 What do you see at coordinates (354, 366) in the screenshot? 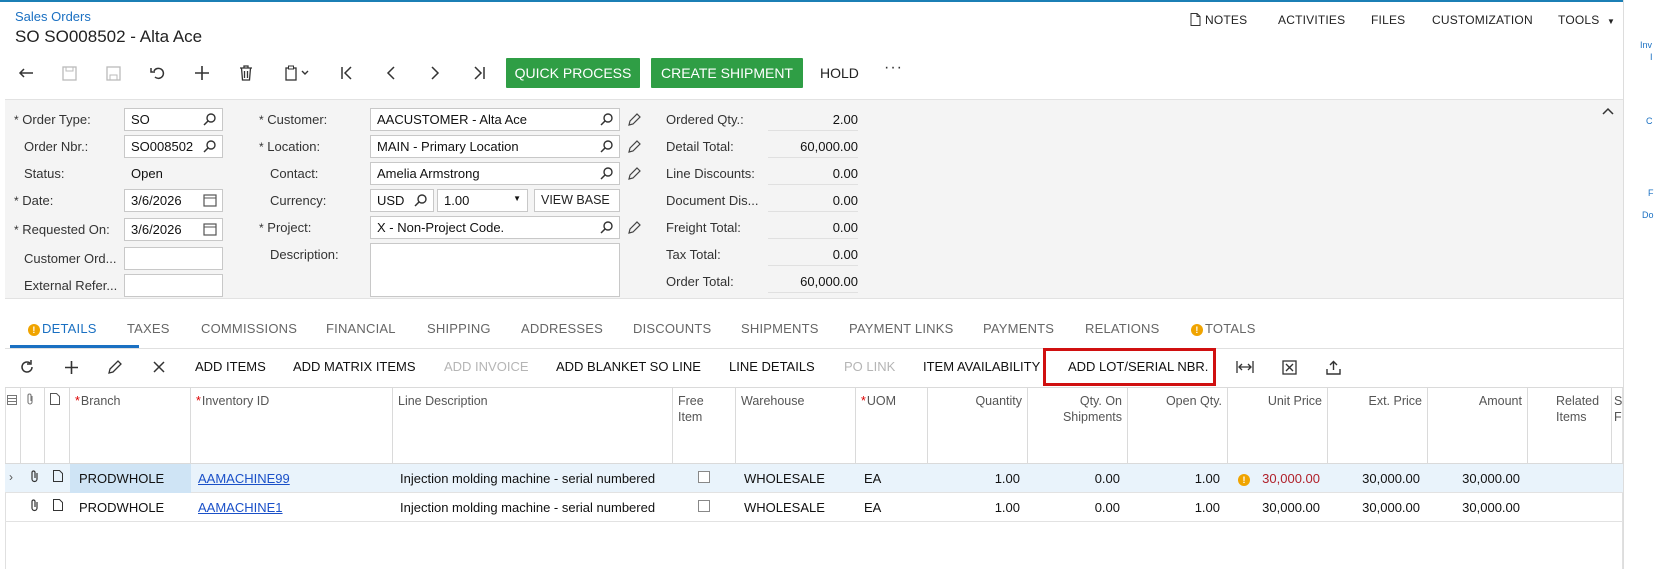
I see `add-matrix-items-button: ADD MATRIX ITEMS` at bounding box center [354, 366].